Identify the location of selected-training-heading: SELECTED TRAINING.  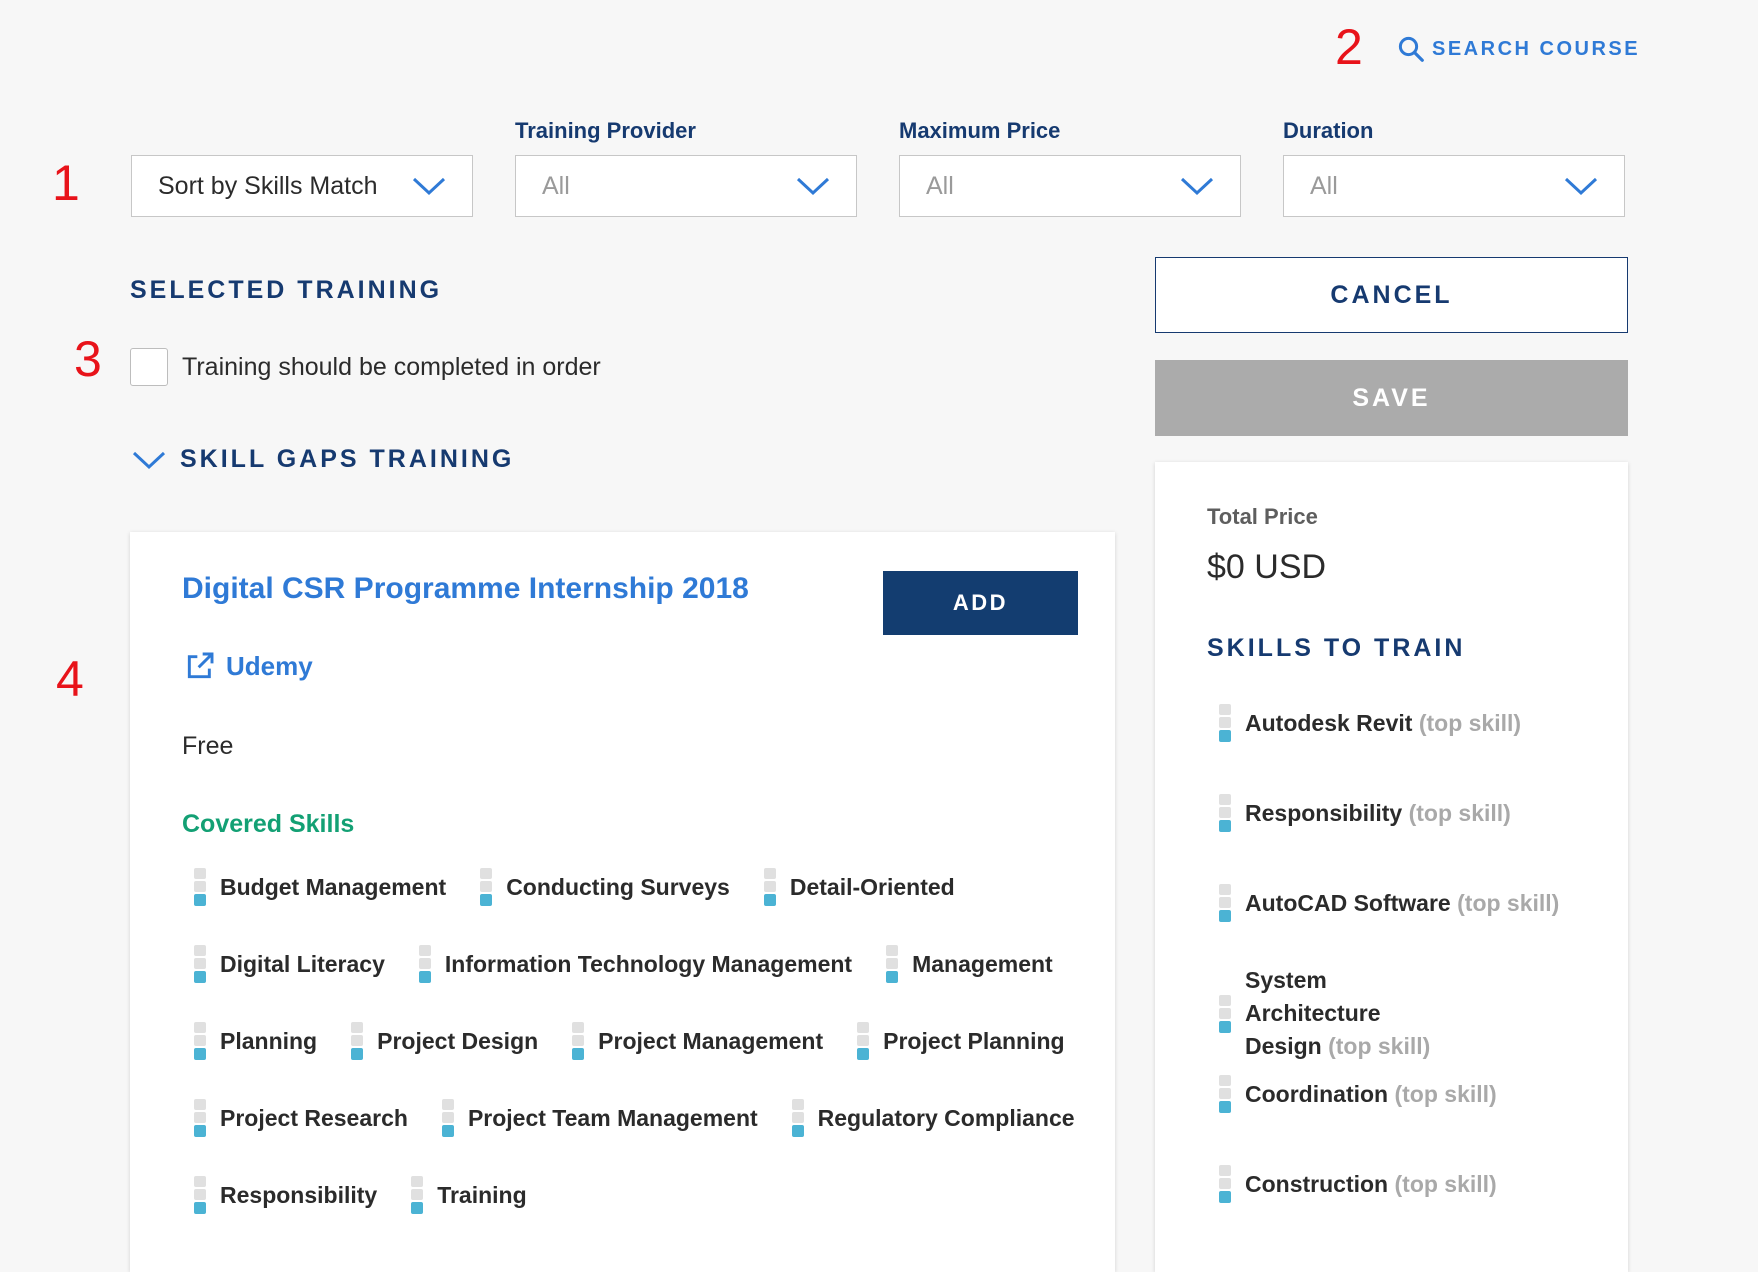
(286, 290).